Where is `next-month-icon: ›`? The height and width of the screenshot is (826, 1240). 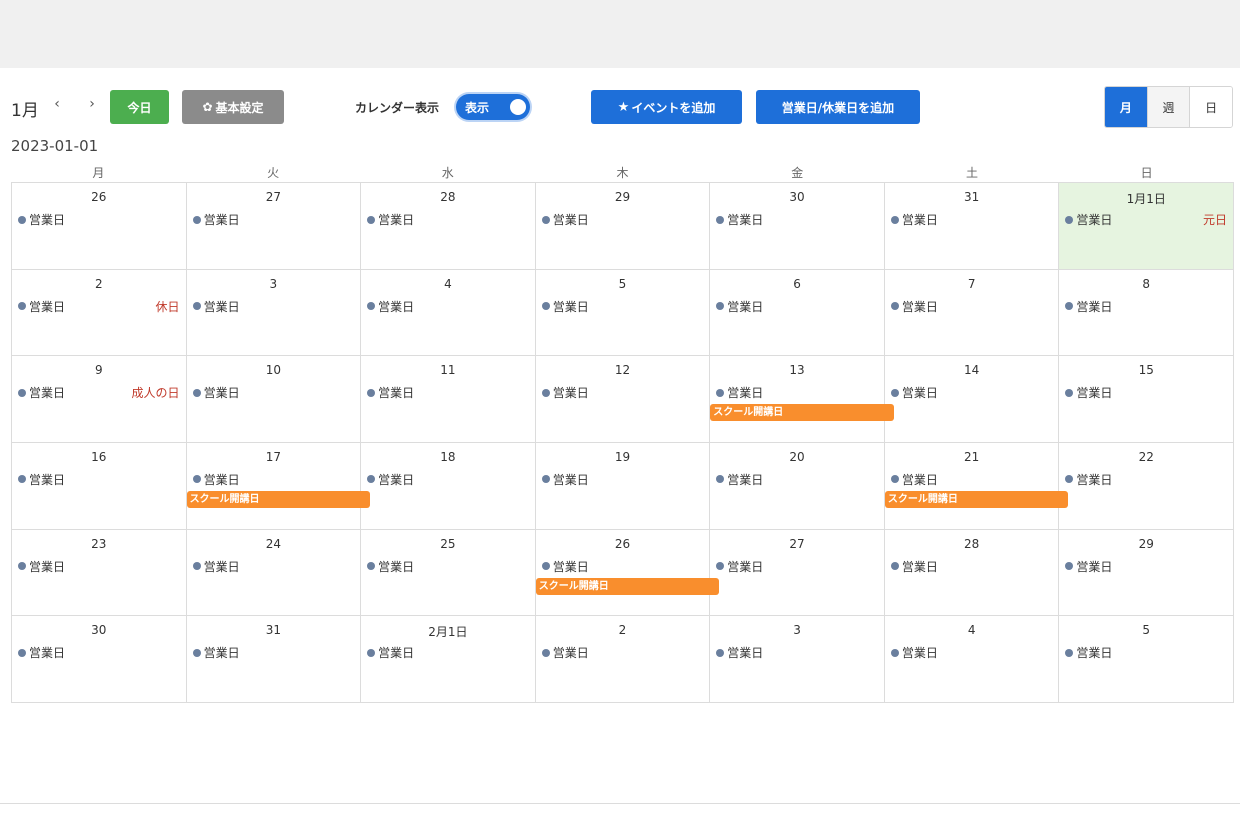 next-month-icon: › is located at coordinates (92, 104).